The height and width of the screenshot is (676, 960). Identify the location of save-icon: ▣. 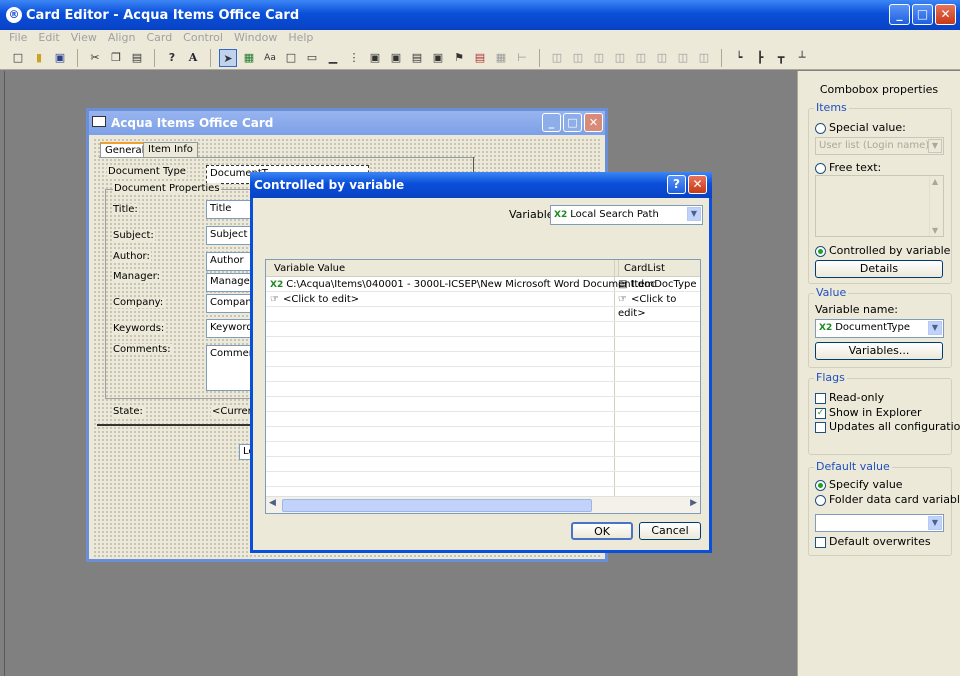
(60, 58).